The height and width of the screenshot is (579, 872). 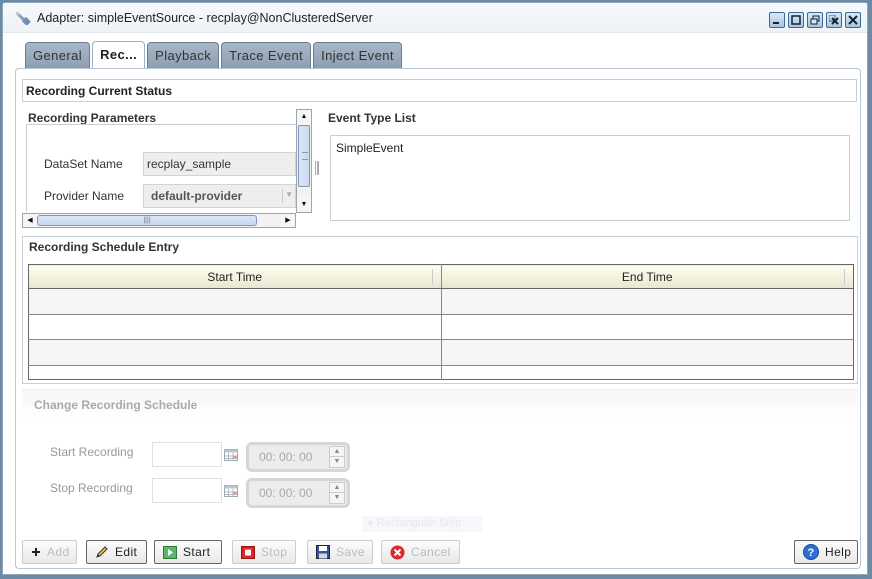 I want to click on change-recording-schedule-title: Change Recording Schedule, so click(x=440, y=404).